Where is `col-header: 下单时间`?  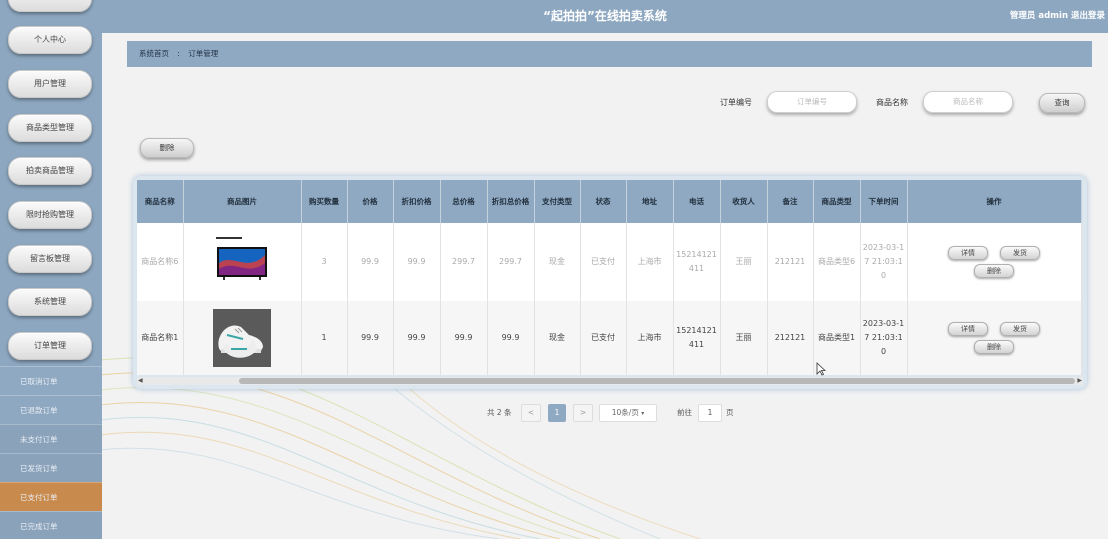 col-header: 下单时间 is located at coordinates (884, 201).